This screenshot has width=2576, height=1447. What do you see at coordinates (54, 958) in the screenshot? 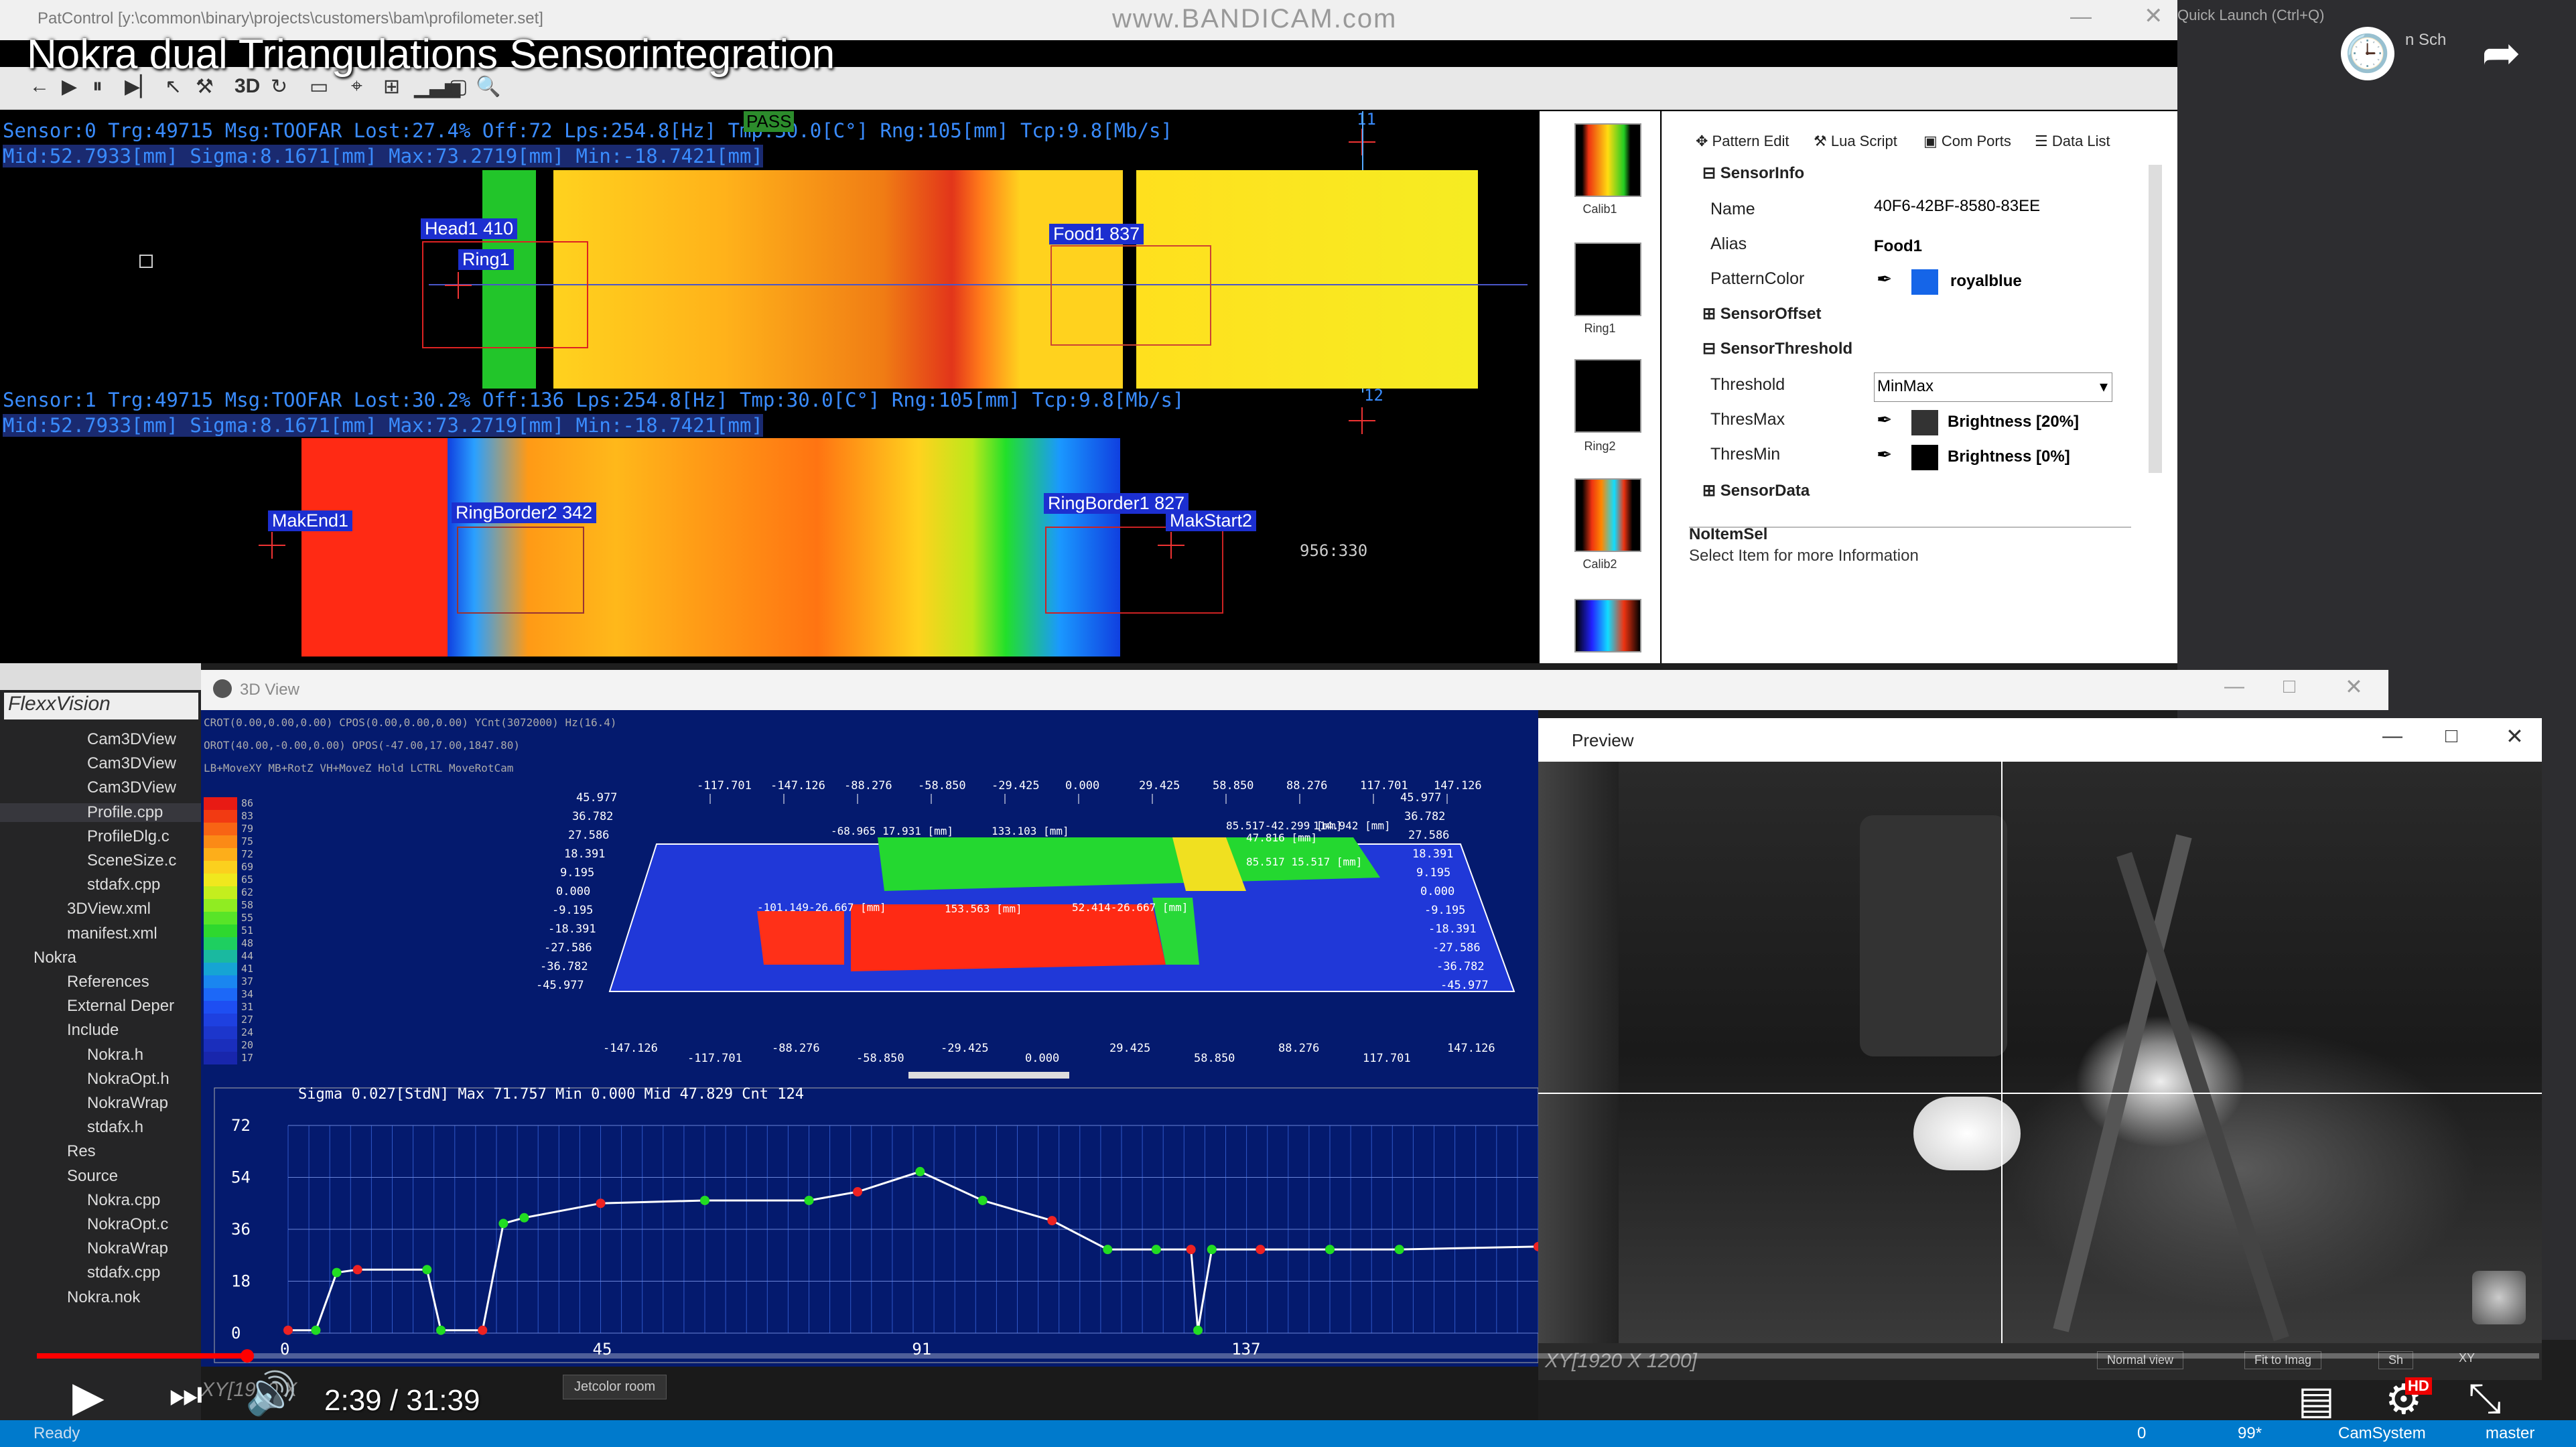
I see `tree-item: Nokra` at bounding box center [54, 958].